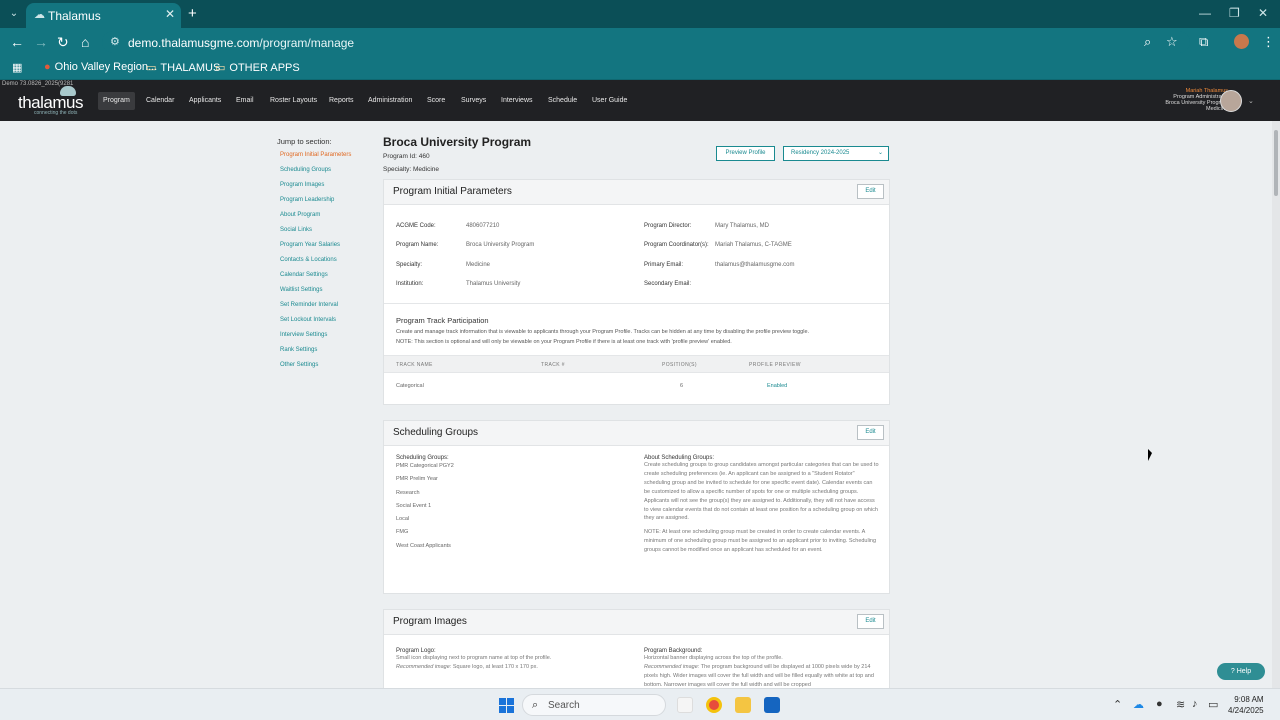 This screenshot has width=1280, height=720. I want to click on nav-applicants: Applicants, so click(205, 101).